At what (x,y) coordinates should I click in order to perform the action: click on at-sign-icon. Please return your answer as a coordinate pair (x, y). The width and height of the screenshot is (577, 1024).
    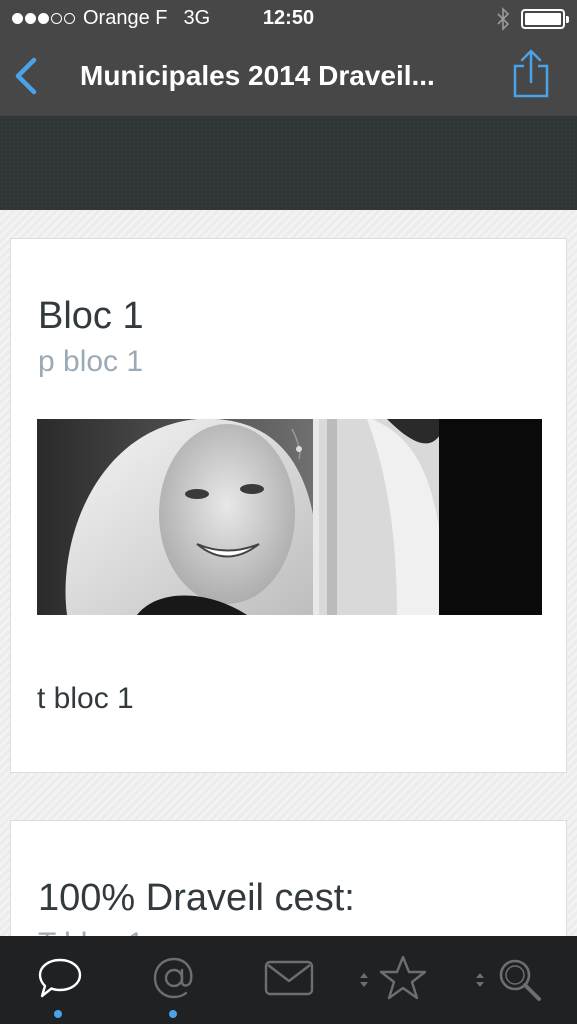
    Looking at the image, I should click on (173, 978).